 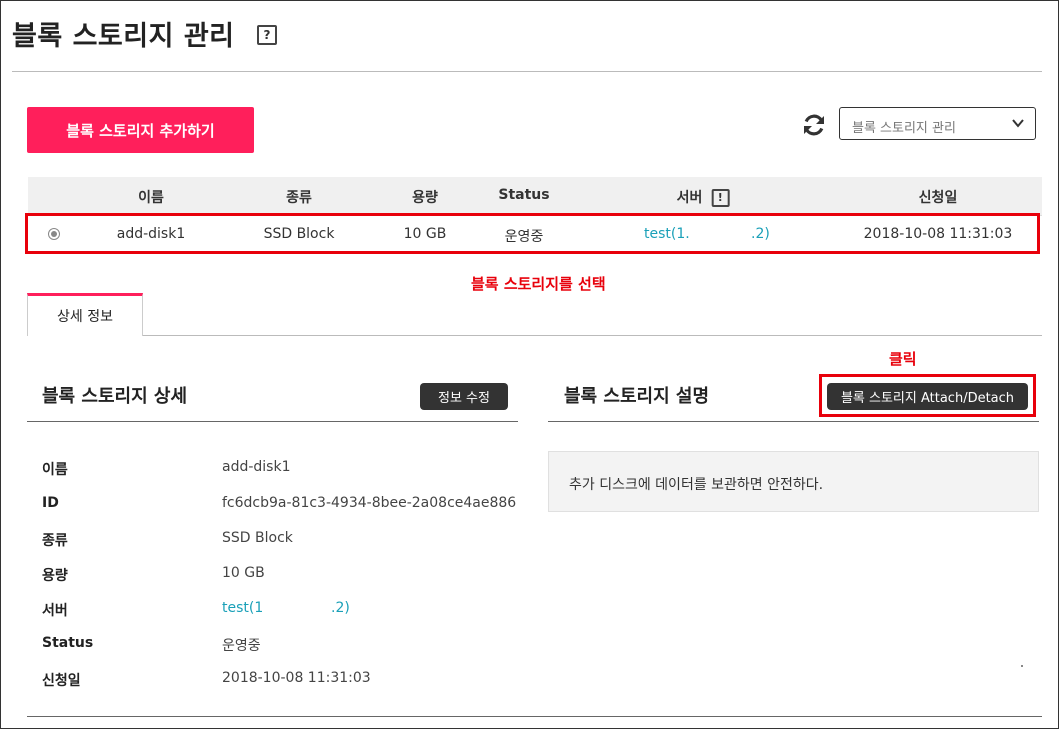 What do you see at coordinates (793, 481) in the screenshot?
I see `description-box: 추가 디스크에 데이터를 보관하면 안전하다.` at bounding box center [793, 481].